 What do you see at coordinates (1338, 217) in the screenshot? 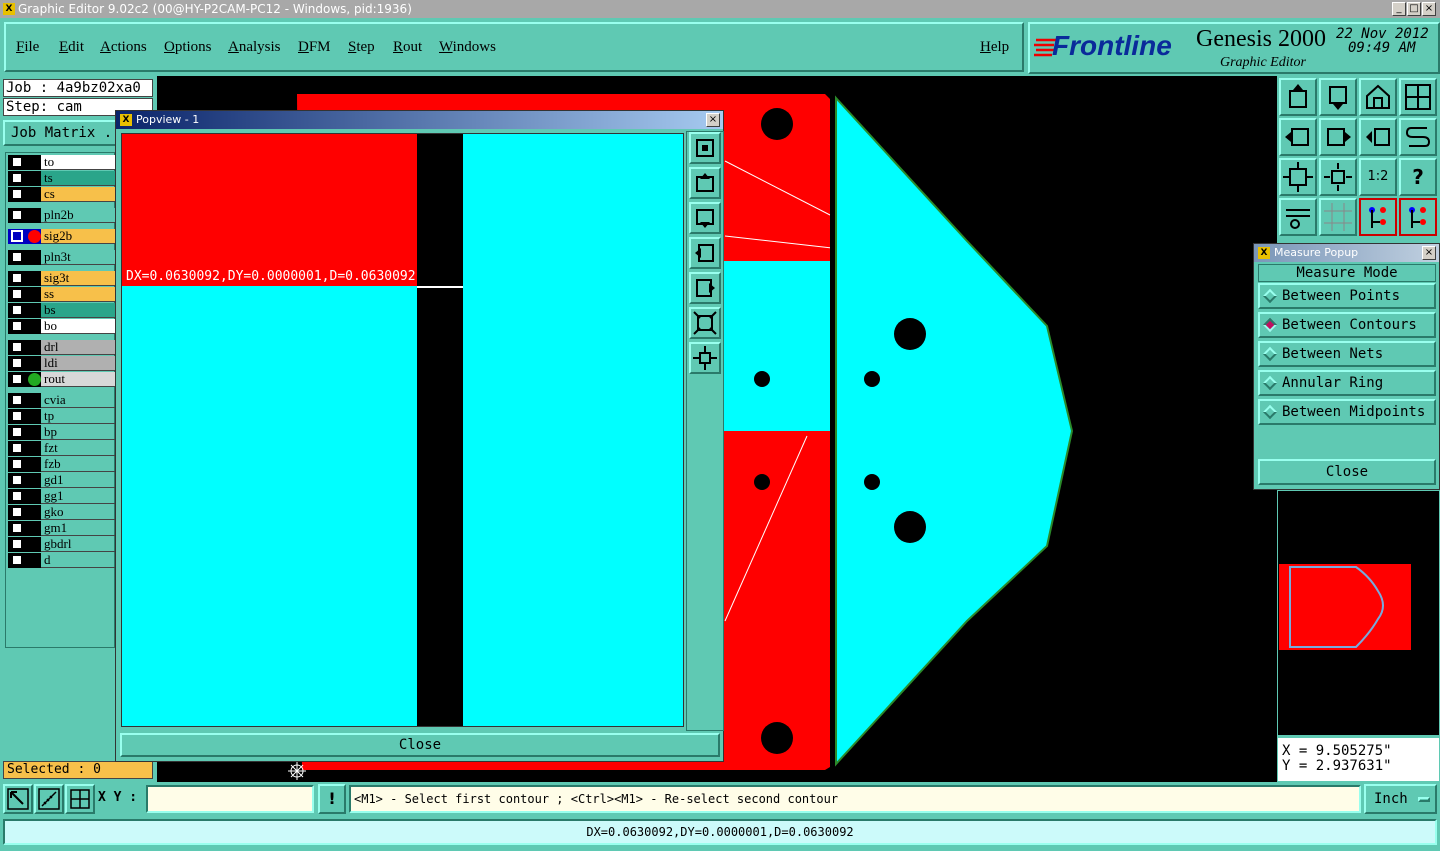
I see `tool-grid-button` at bounding box center [1338, 217].